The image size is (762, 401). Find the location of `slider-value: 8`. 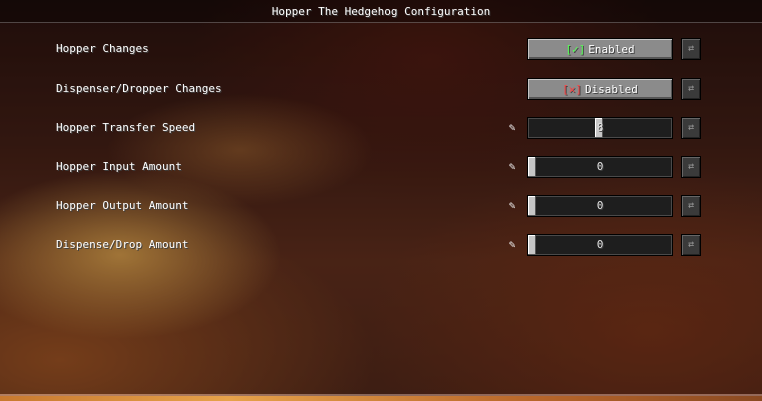

slider-value: 8 is located at coordinates (600, 127).